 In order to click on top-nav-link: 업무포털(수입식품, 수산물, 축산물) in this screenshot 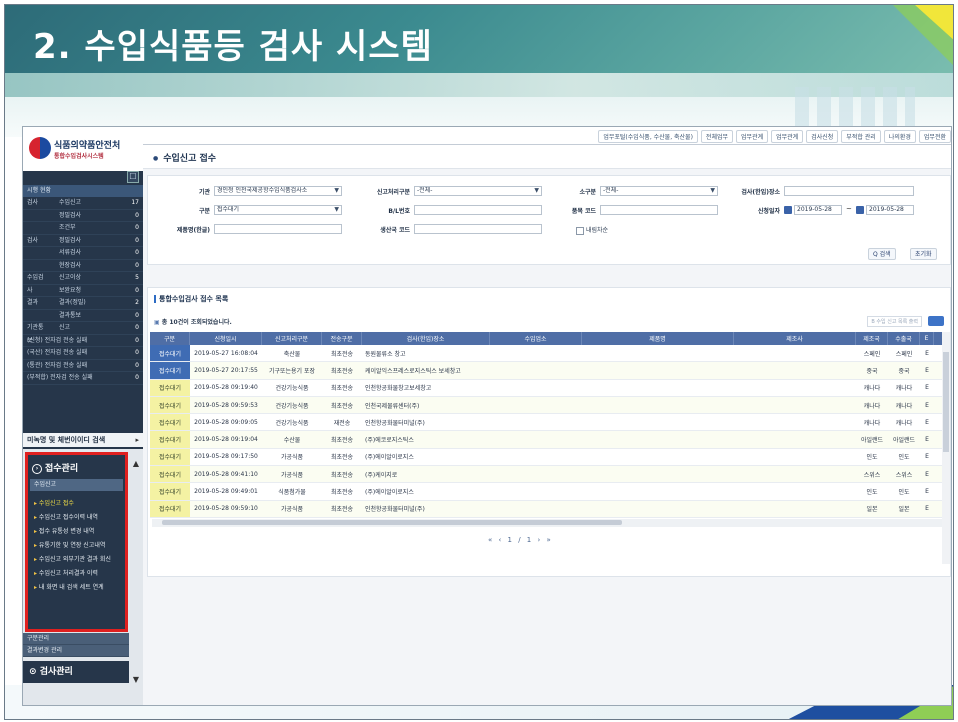, I will do `click(648, 136)`.